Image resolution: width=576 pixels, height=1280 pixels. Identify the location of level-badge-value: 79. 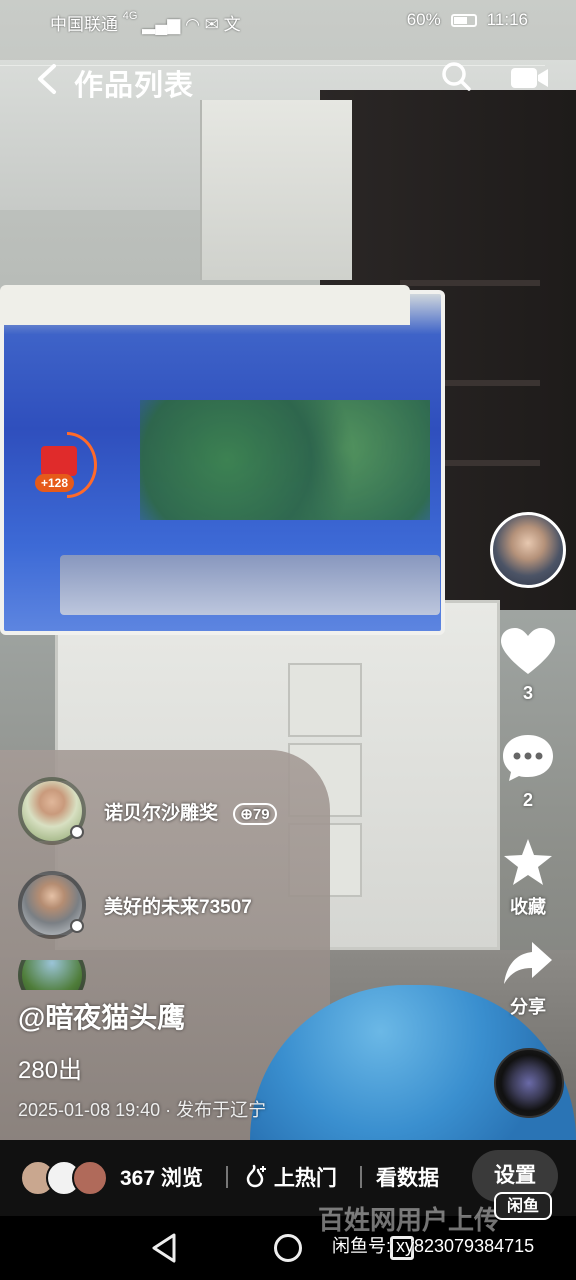
(261, 814).